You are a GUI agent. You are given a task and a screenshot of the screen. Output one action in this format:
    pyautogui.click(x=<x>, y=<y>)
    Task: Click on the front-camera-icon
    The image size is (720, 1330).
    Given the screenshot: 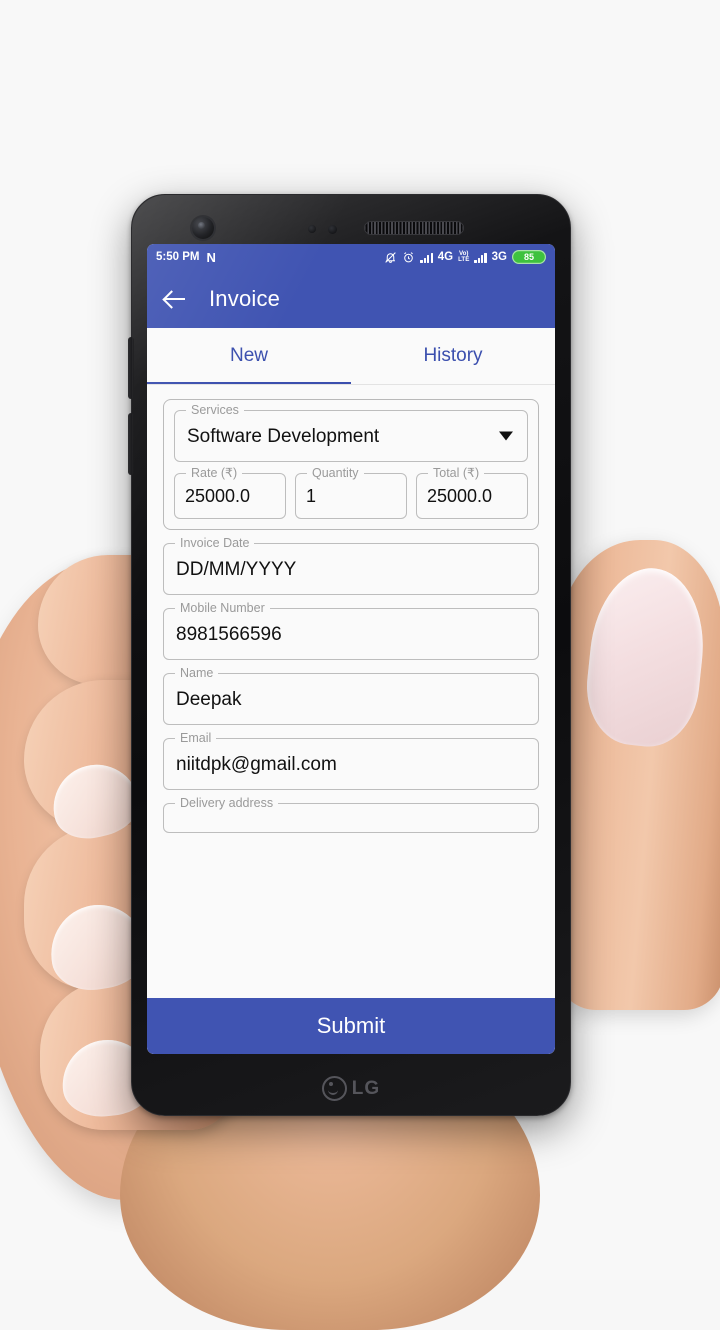 What is the action you would take?
    pyautogui.click(x=203, y=228)
    